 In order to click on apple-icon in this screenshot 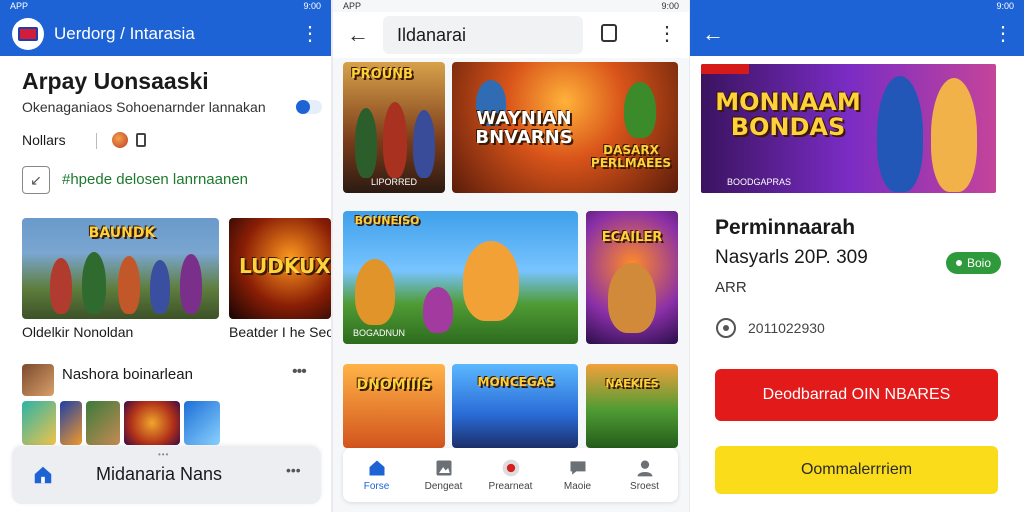, I will do `click(120, 140)`.